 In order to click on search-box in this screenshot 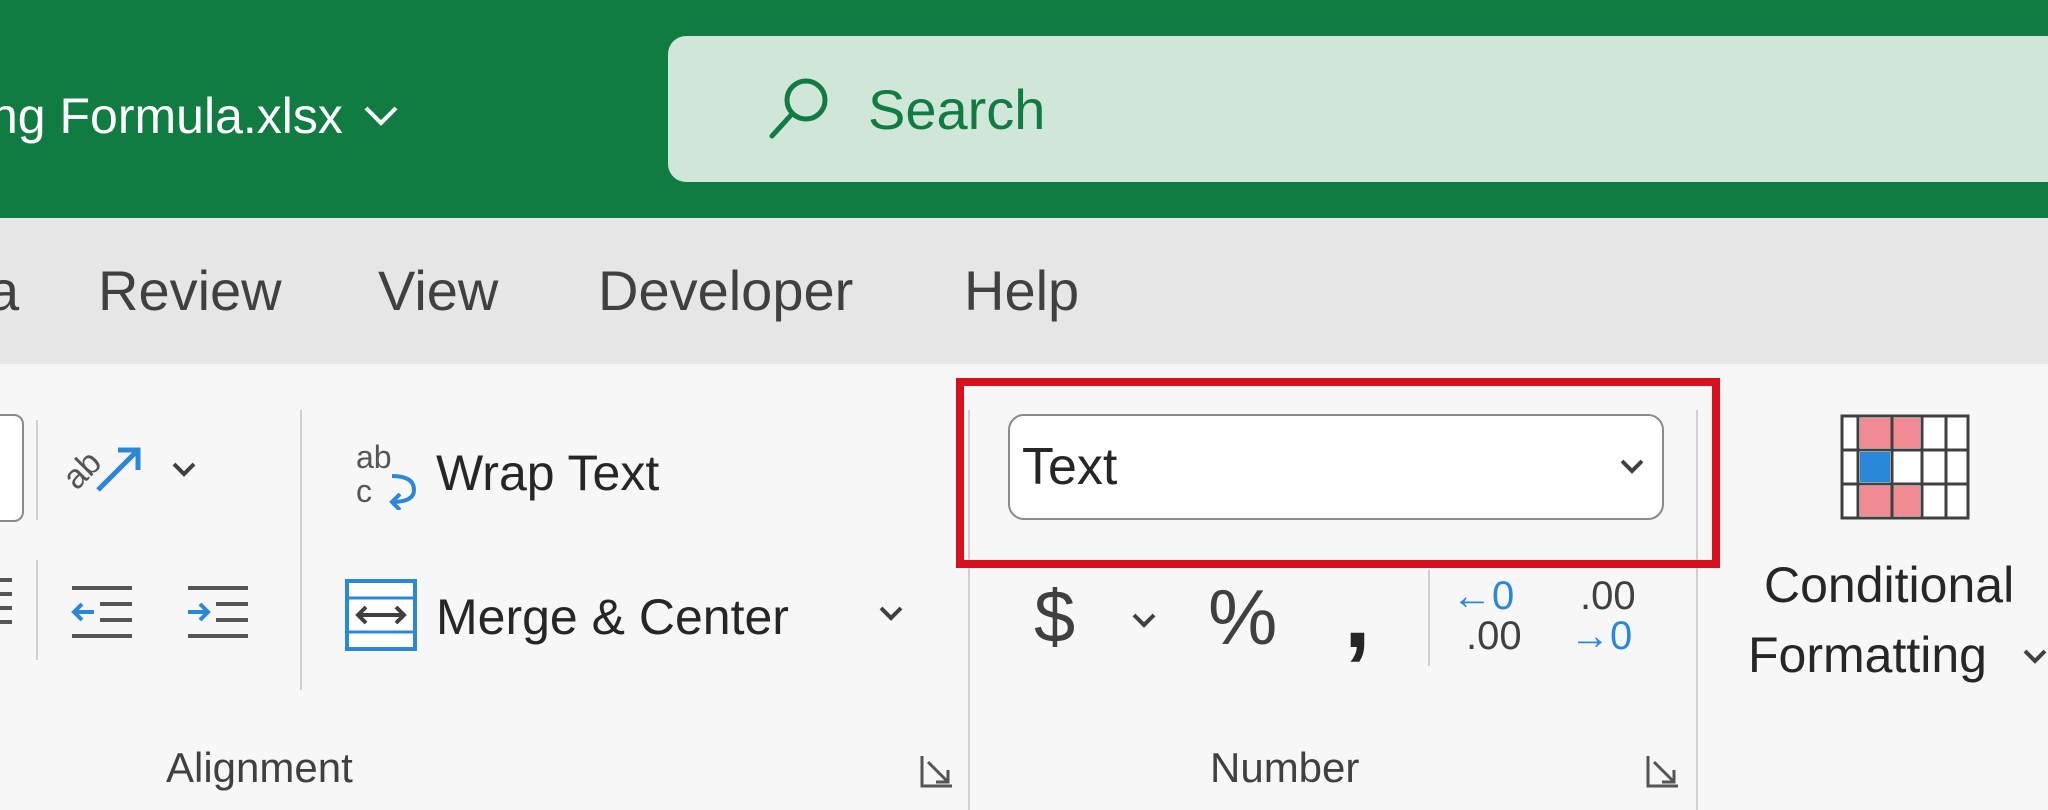, I will do `click(1358, 109)`.